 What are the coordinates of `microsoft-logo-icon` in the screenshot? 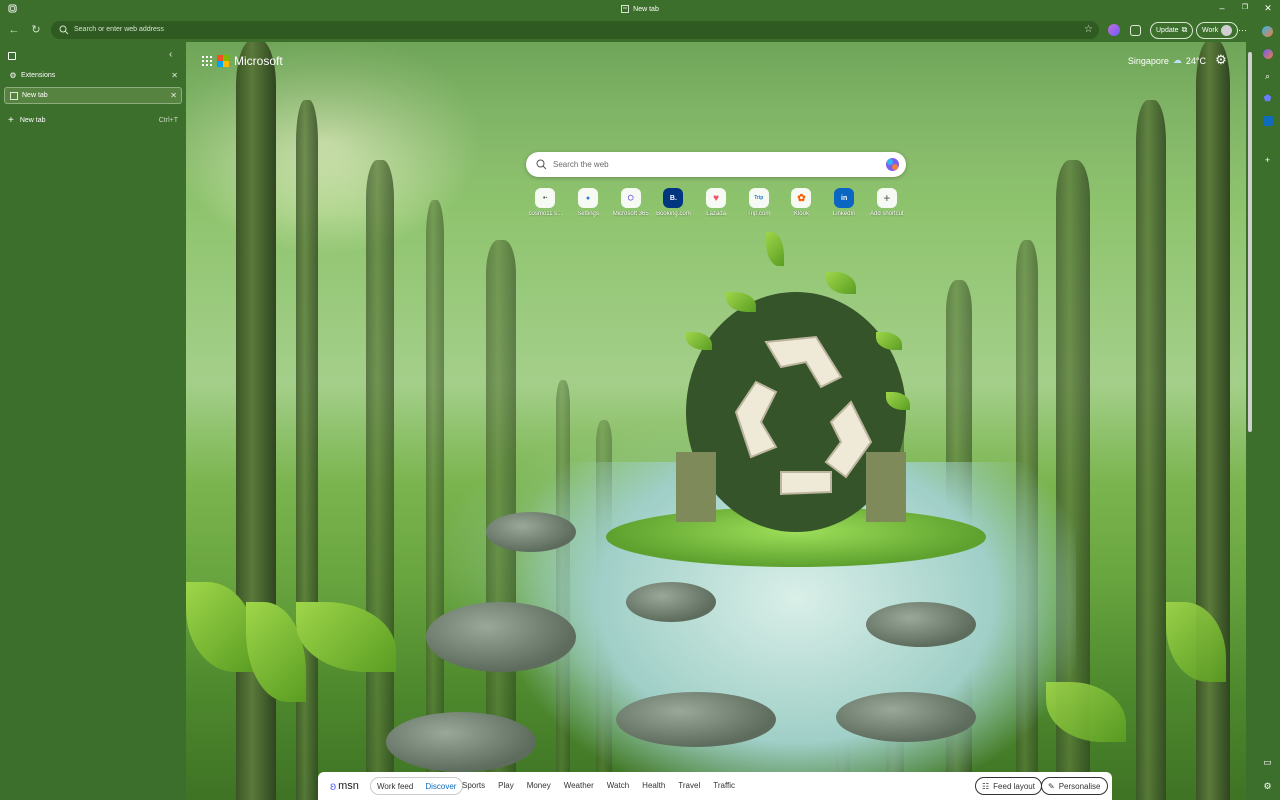 It's located at (223, 61).